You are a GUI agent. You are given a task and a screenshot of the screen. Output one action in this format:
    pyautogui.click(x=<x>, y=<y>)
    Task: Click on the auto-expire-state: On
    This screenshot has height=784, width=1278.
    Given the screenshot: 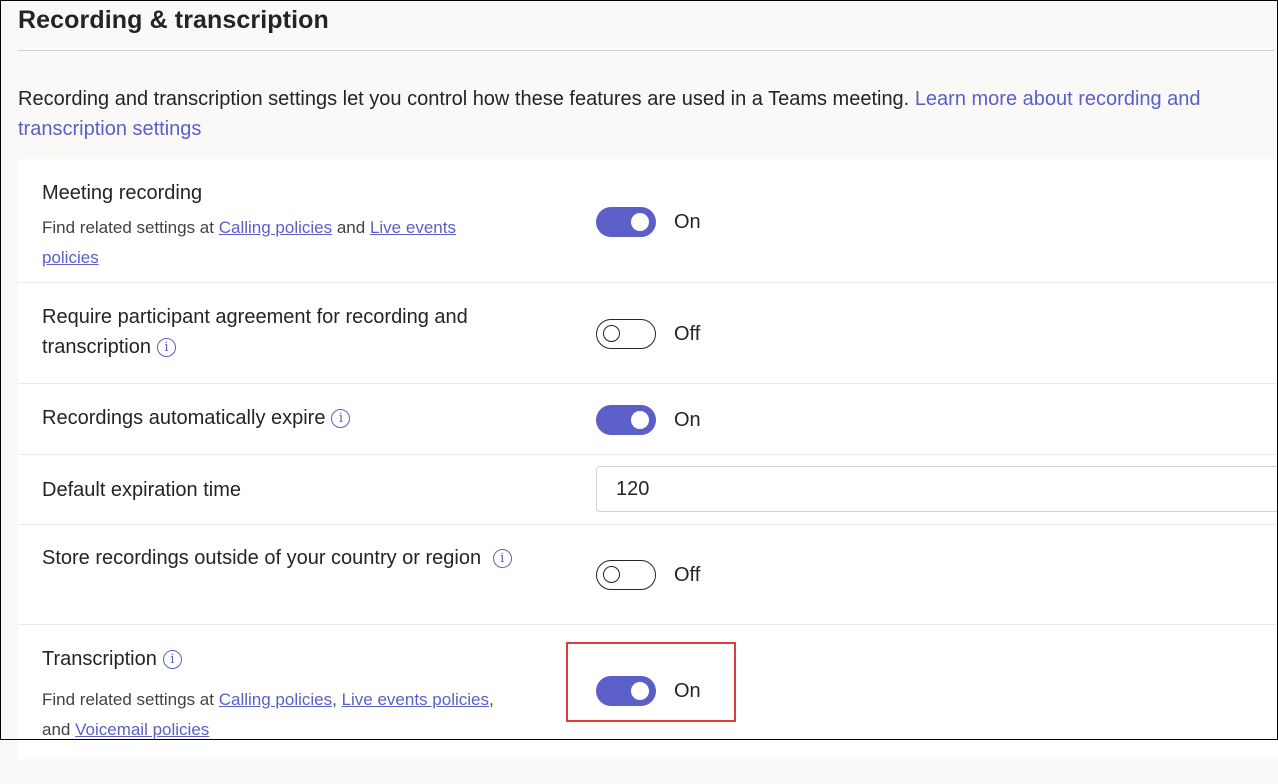 What is the action you would take?
    pyautogui.click(x=687, y=420)
    